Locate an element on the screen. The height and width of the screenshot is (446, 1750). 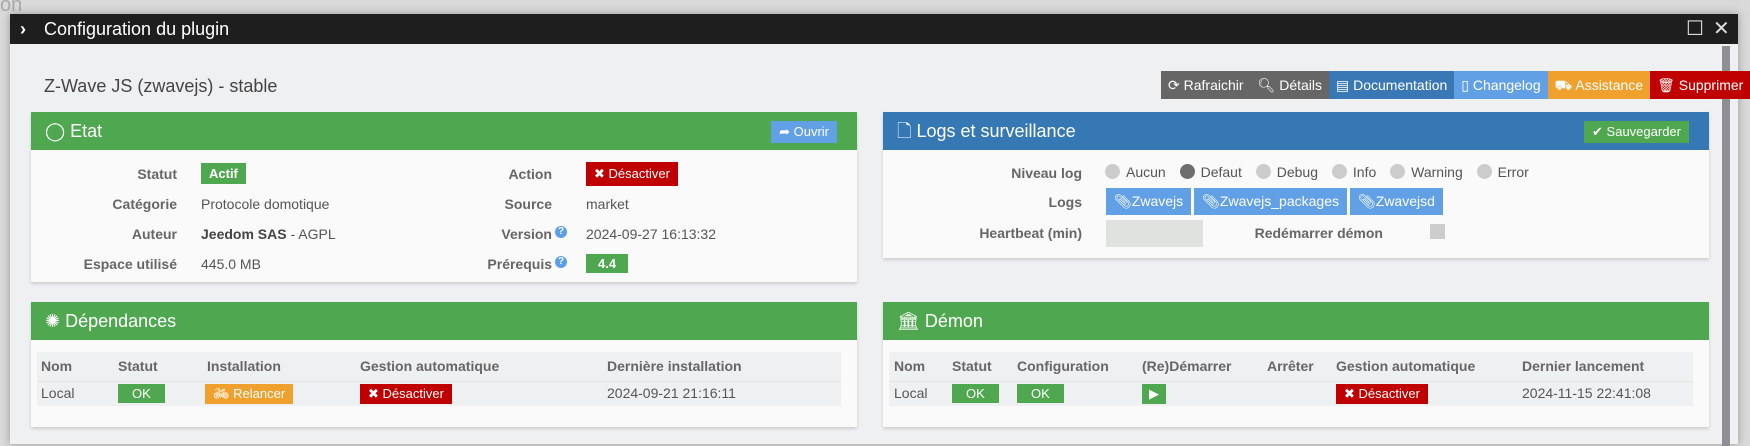
heartbeat-label: Heartbeat (min) is located at coordinates (1030, 233).